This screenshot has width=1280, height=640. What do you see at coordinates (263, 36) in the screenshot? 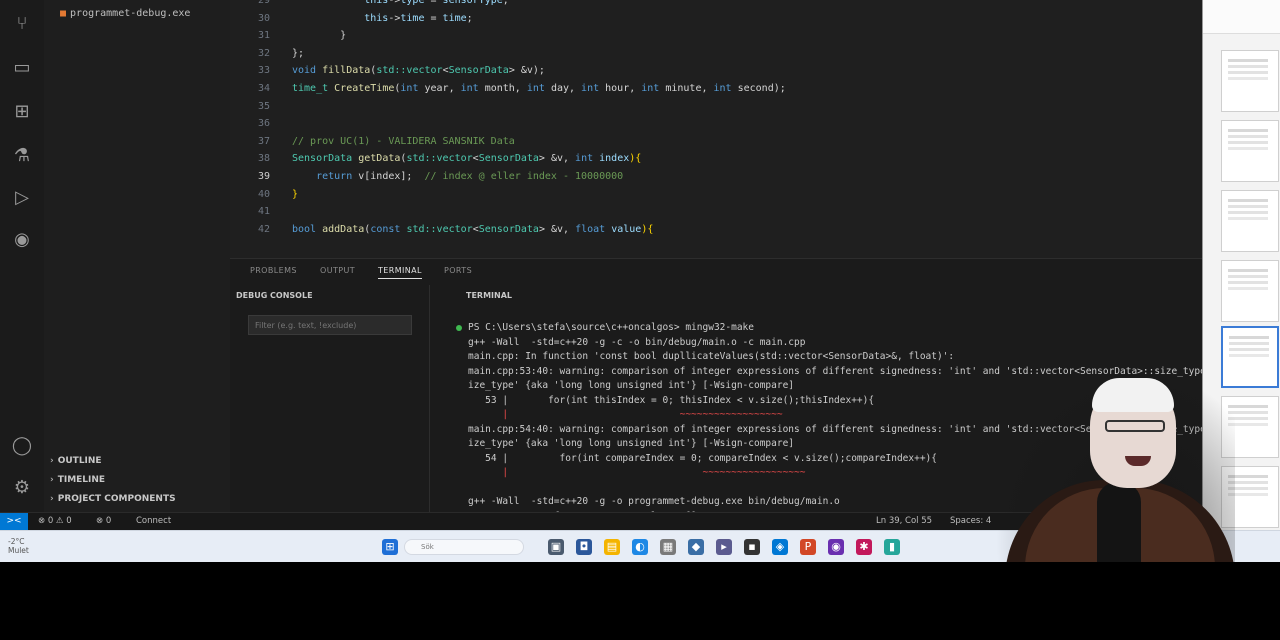
I see `line-number: 31` at bounding box center [263, 36].